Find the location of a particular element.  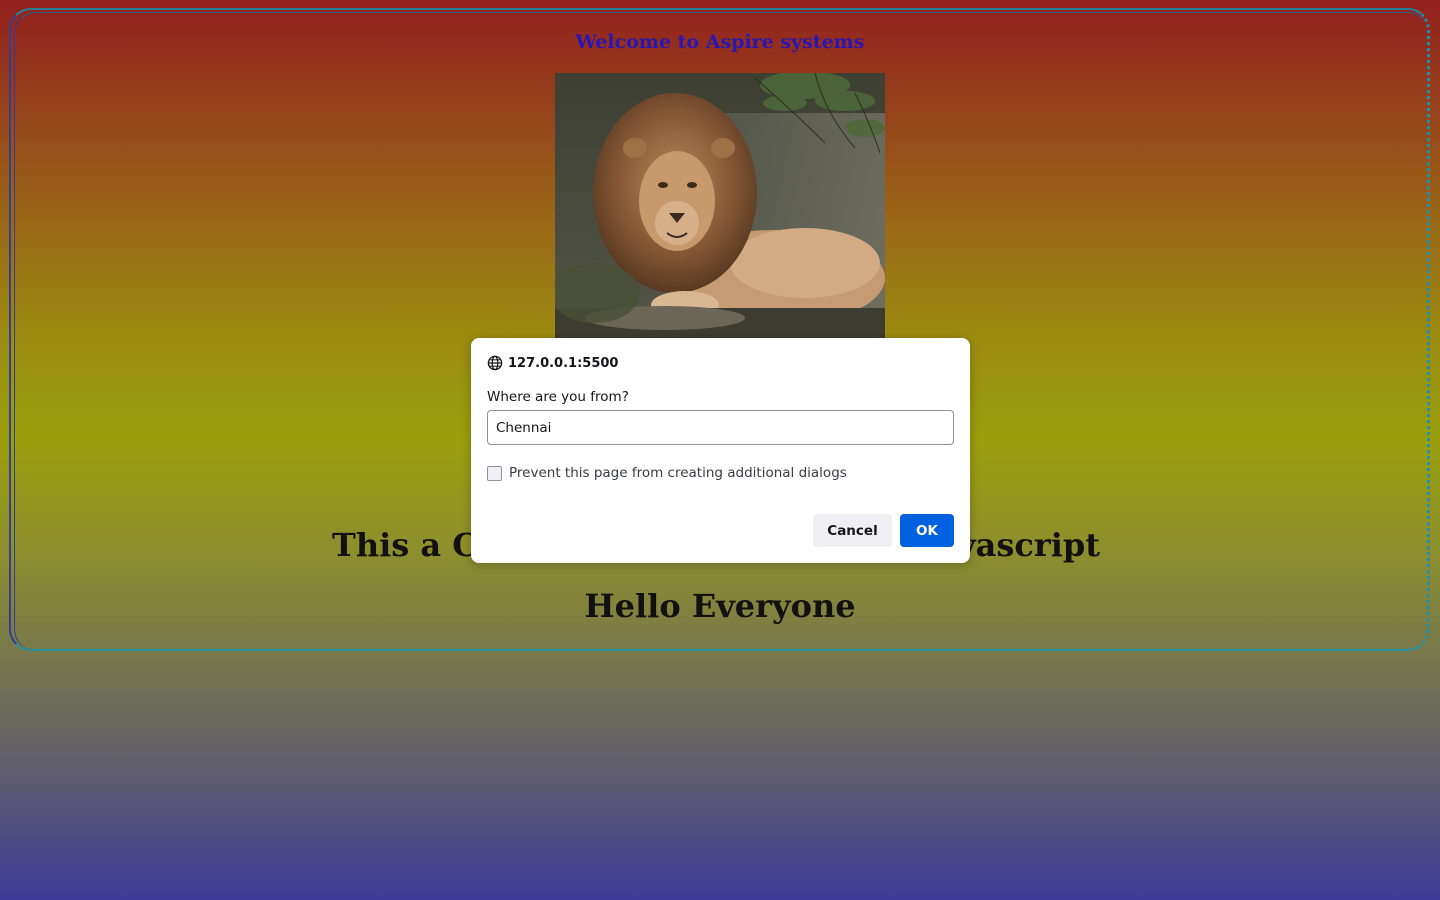

dialog-origin: 127.0.0.1:5500 is located at coordinates (552, 363).